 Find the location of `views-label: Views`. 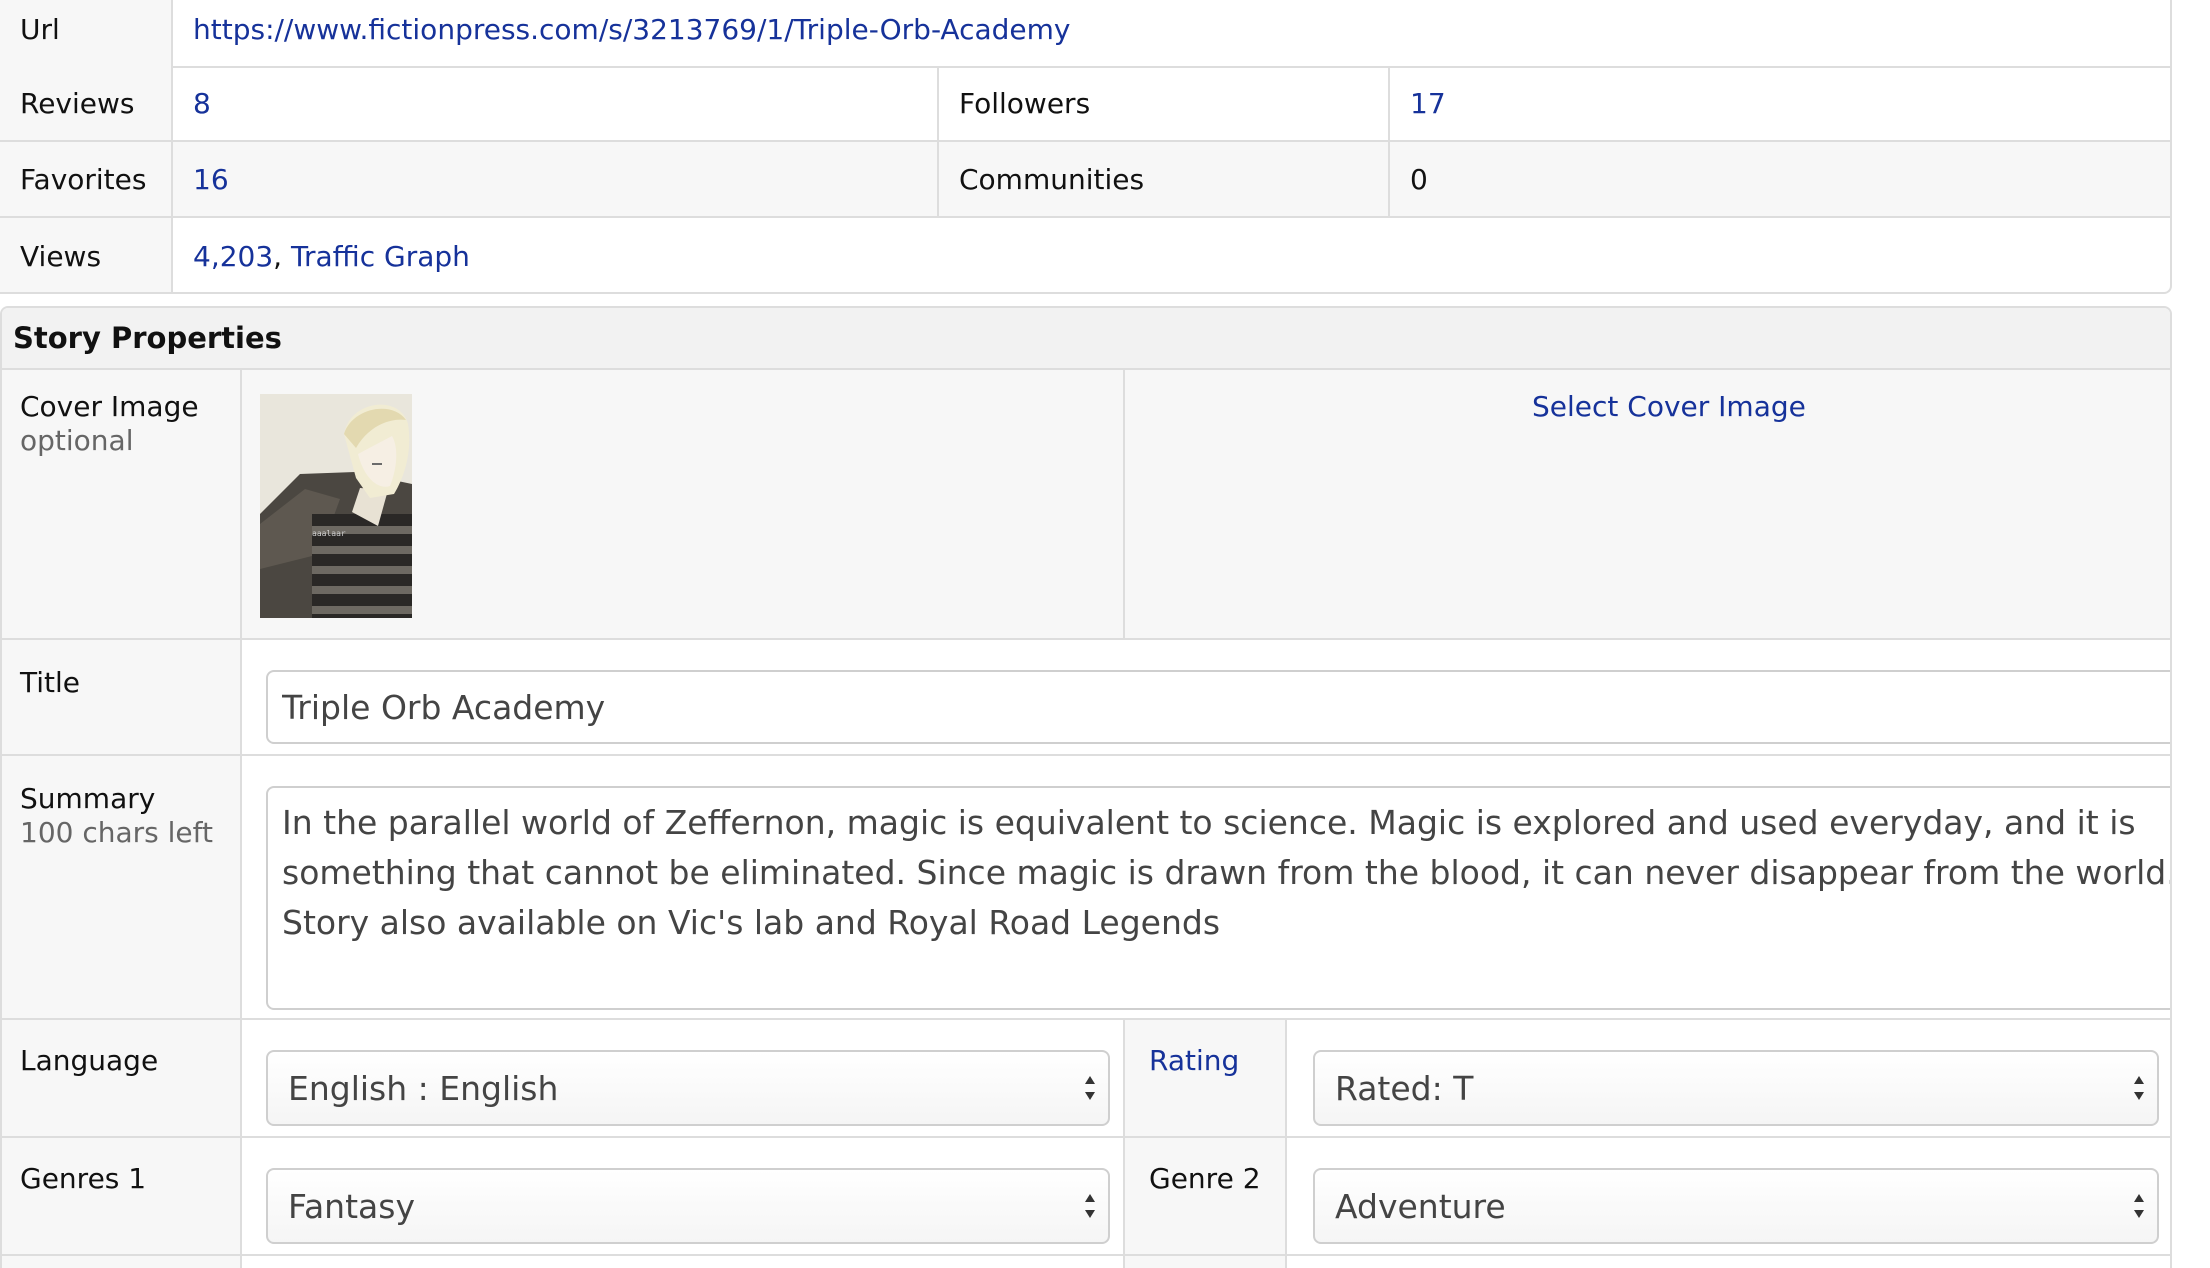

views-label: Views is located at coordinates (85, 255).